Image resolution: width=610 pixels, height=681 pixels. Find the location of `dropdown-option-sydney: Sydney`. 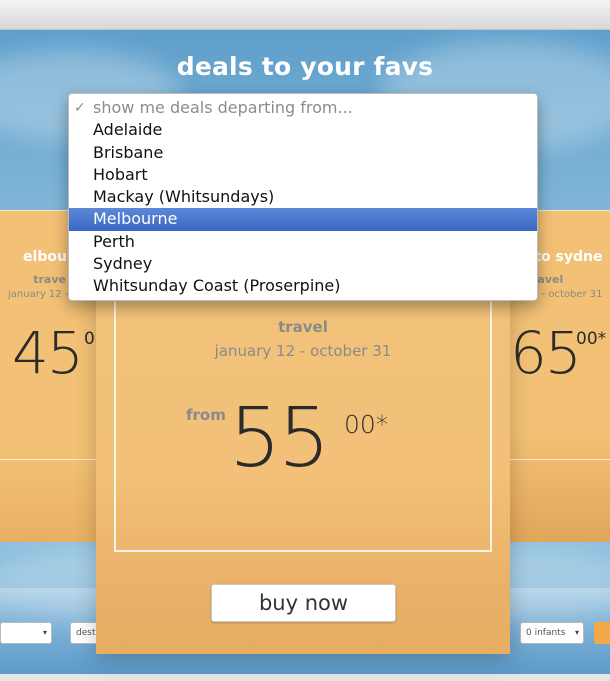

dropdown-option-sydney: Sydney is located at coordinates (303, 264).